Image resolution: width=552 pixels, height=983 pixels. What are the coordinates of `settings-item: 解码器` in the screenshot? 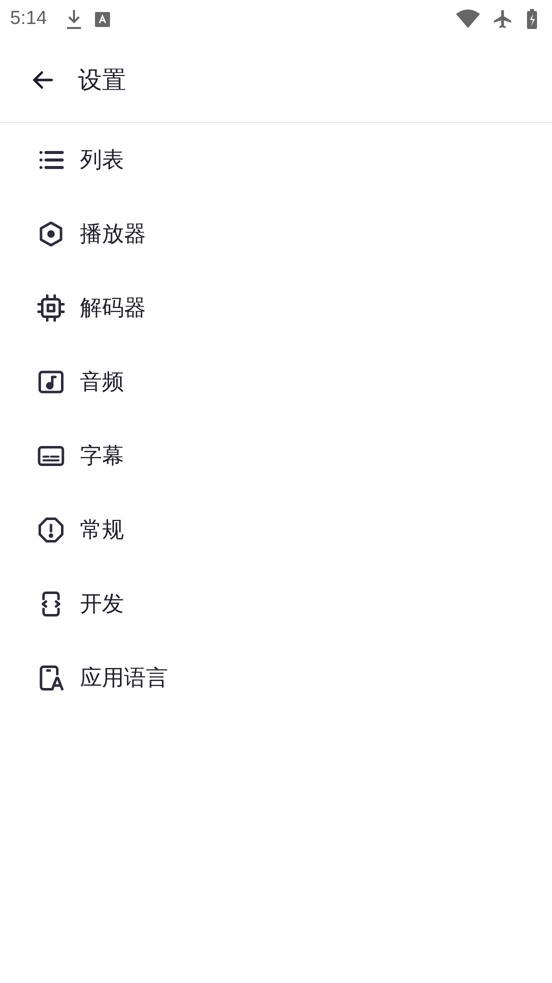 It's located at (276, 308).